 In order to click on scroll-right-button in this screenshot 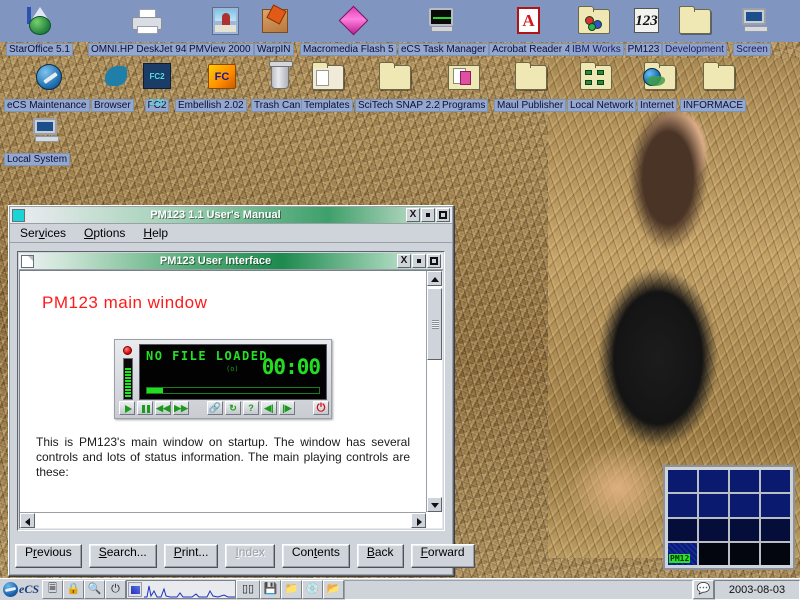, I will do `click(418, 520)`.